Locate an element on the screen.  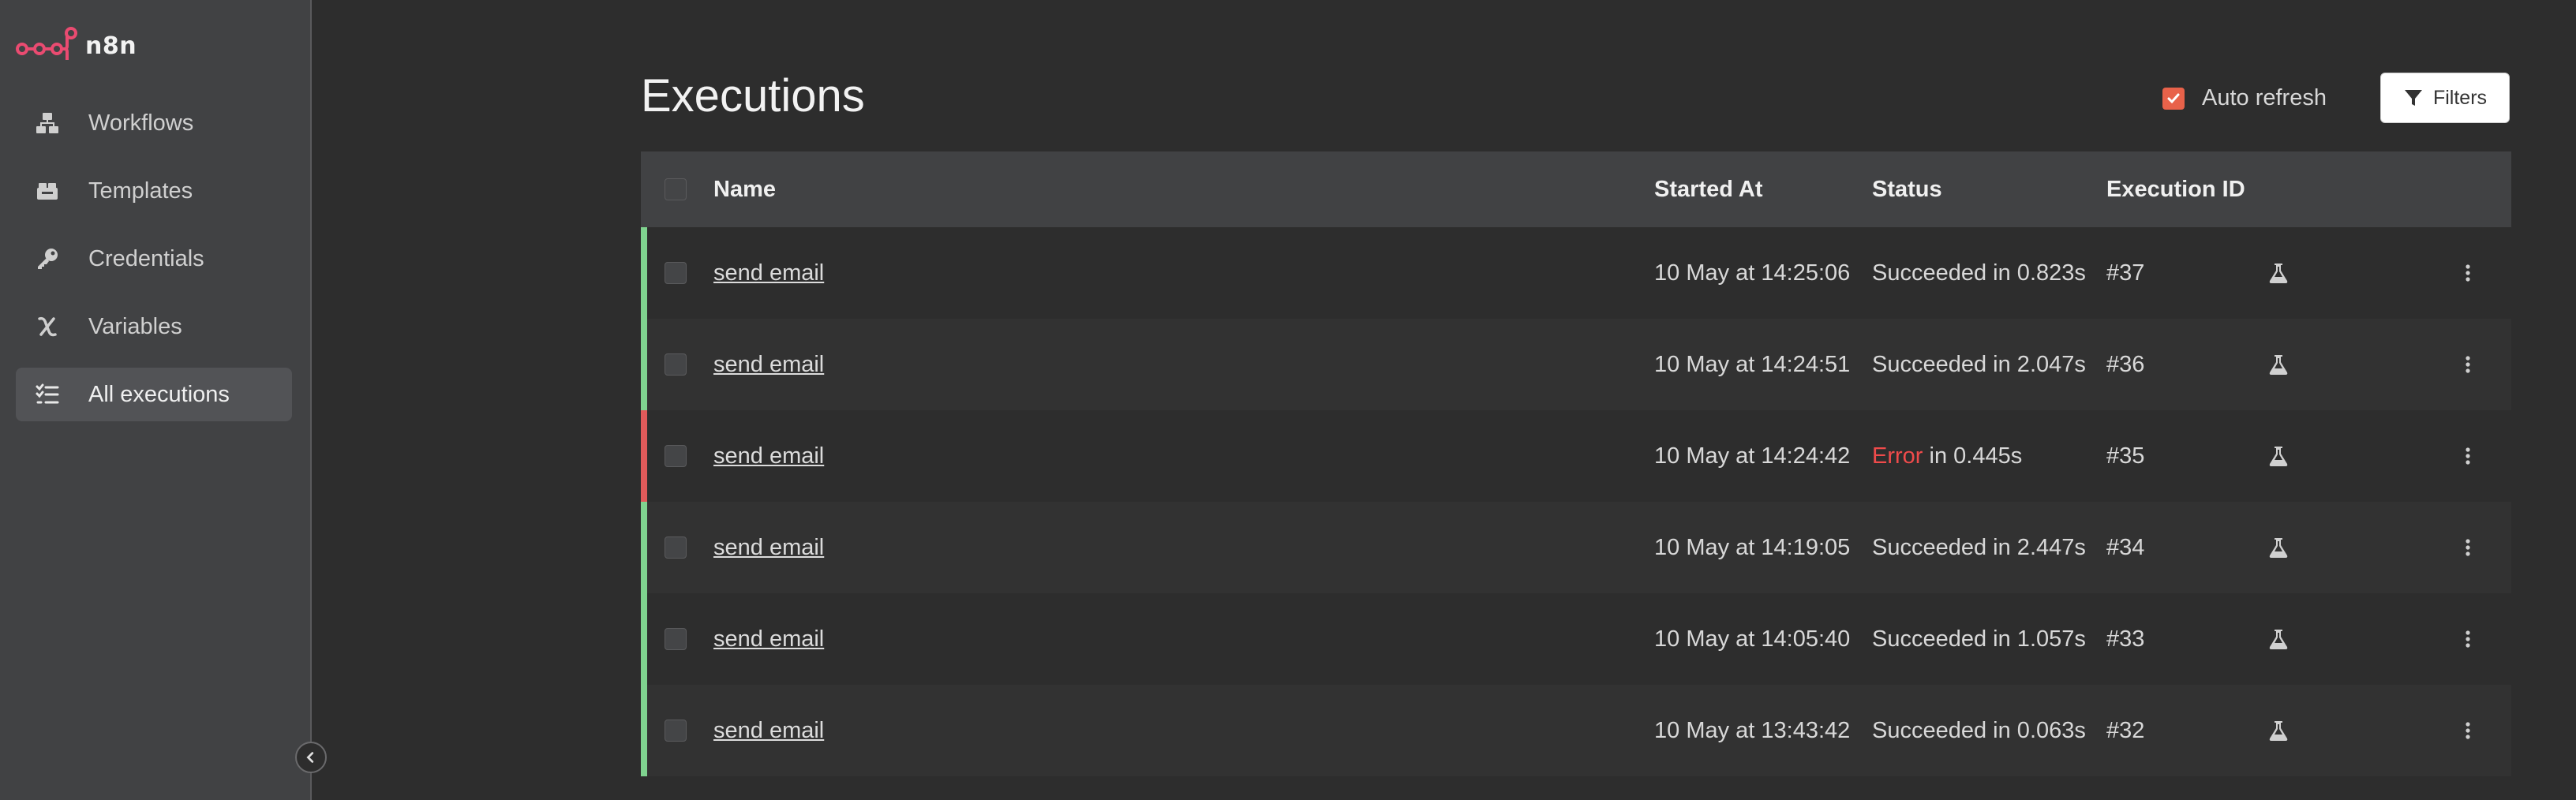
filters-button: Filters is located at coordinates (2445, 98).